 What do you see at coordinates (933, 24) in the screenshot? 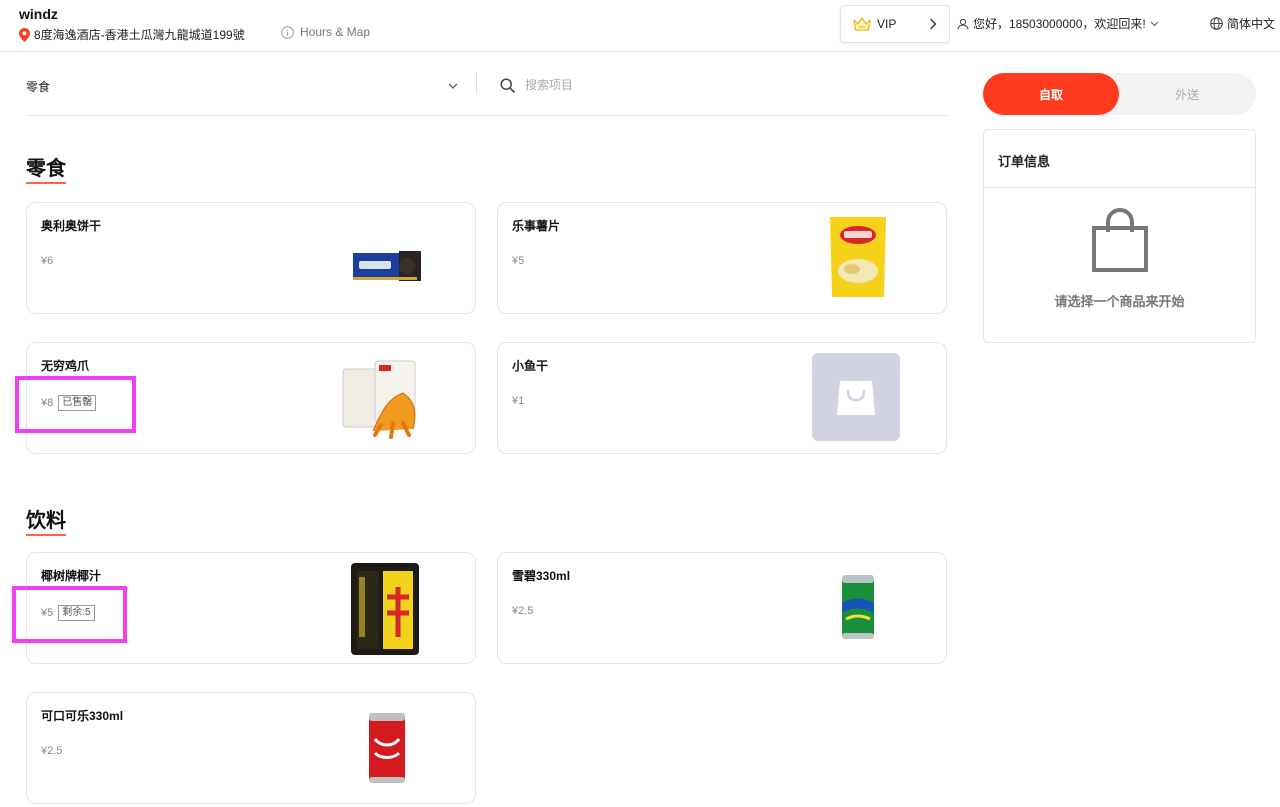
I see `chevron-right-icon` at bounding box center [933, 24].